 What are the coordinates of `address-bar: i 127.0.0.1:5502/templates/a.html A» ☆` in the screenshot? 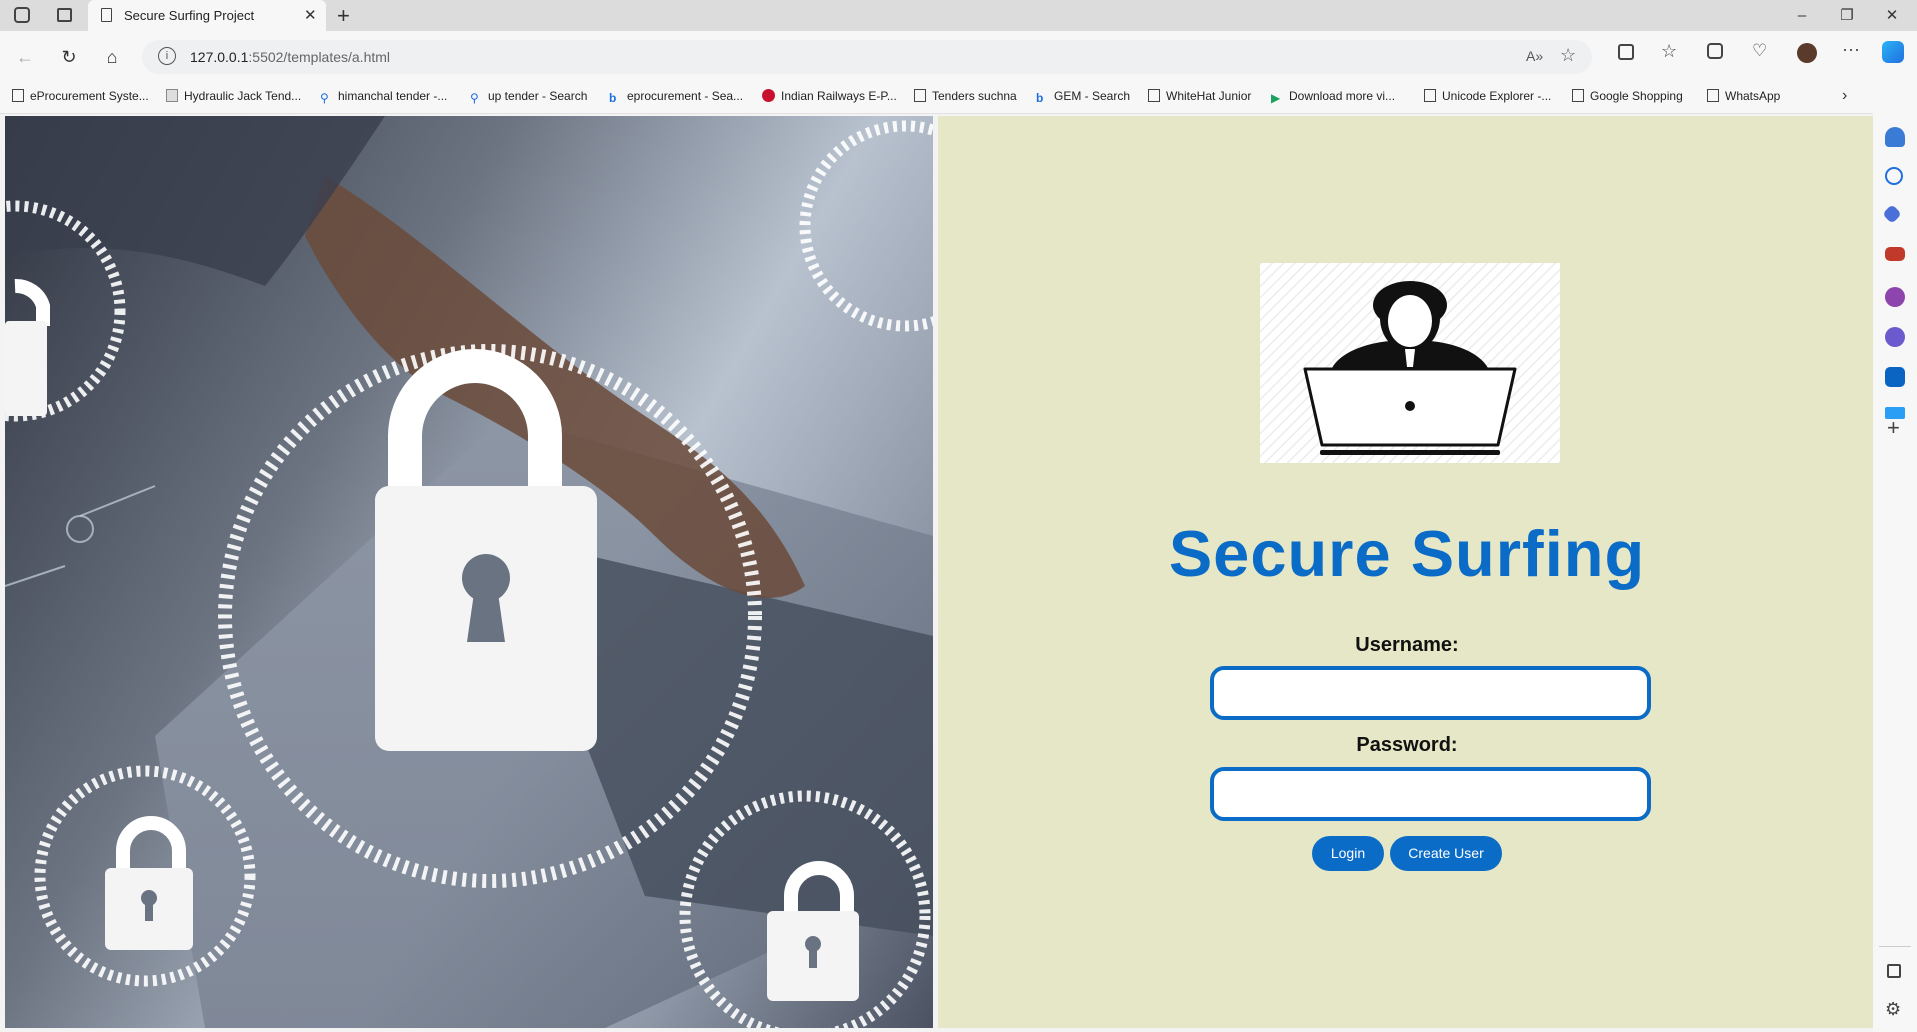 It's located at (867, 57).